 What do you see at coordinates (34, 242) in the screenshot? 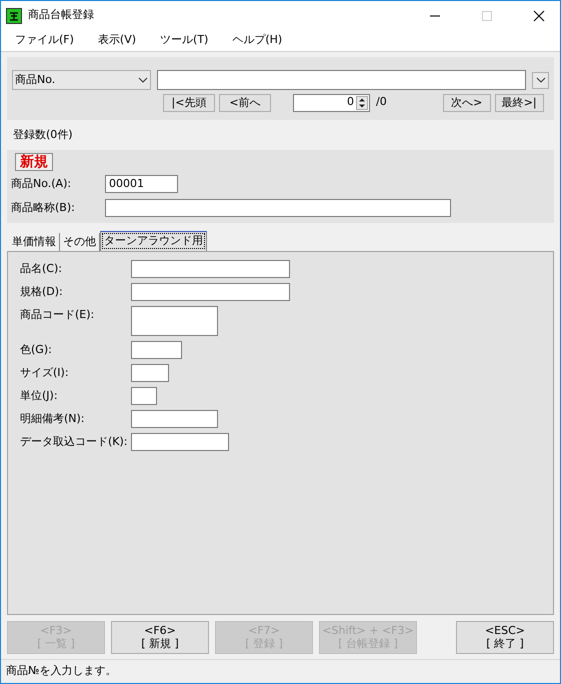
I see `tab: 単価情報` at bounding box center [34, 242].